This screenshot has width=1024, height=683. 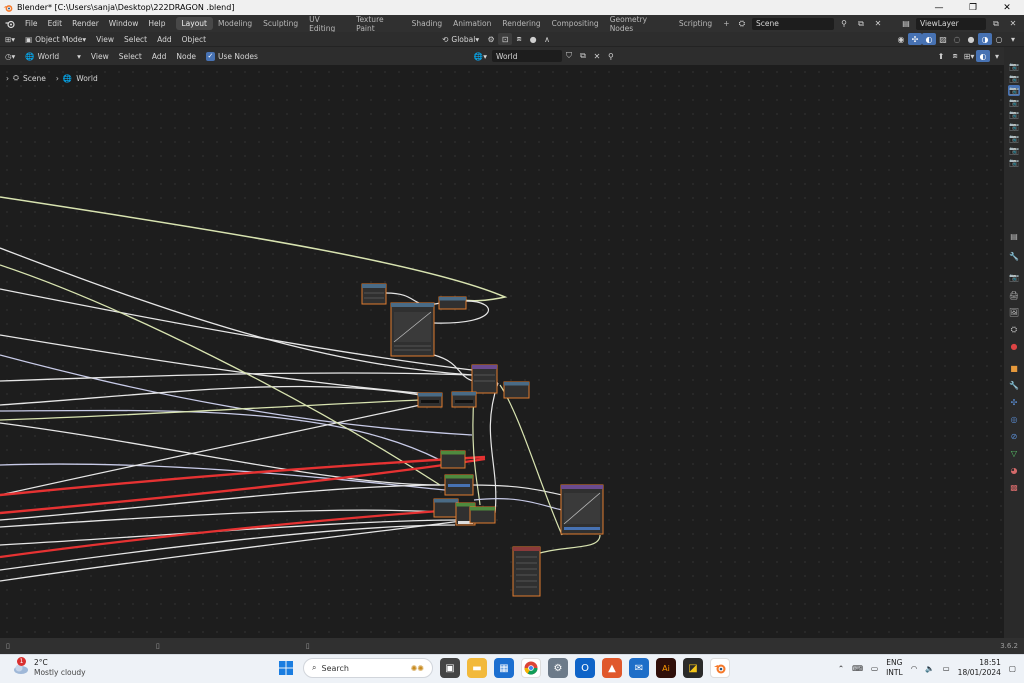 I want to click on snap-icon: ⊡, so click(x=505, y=39).